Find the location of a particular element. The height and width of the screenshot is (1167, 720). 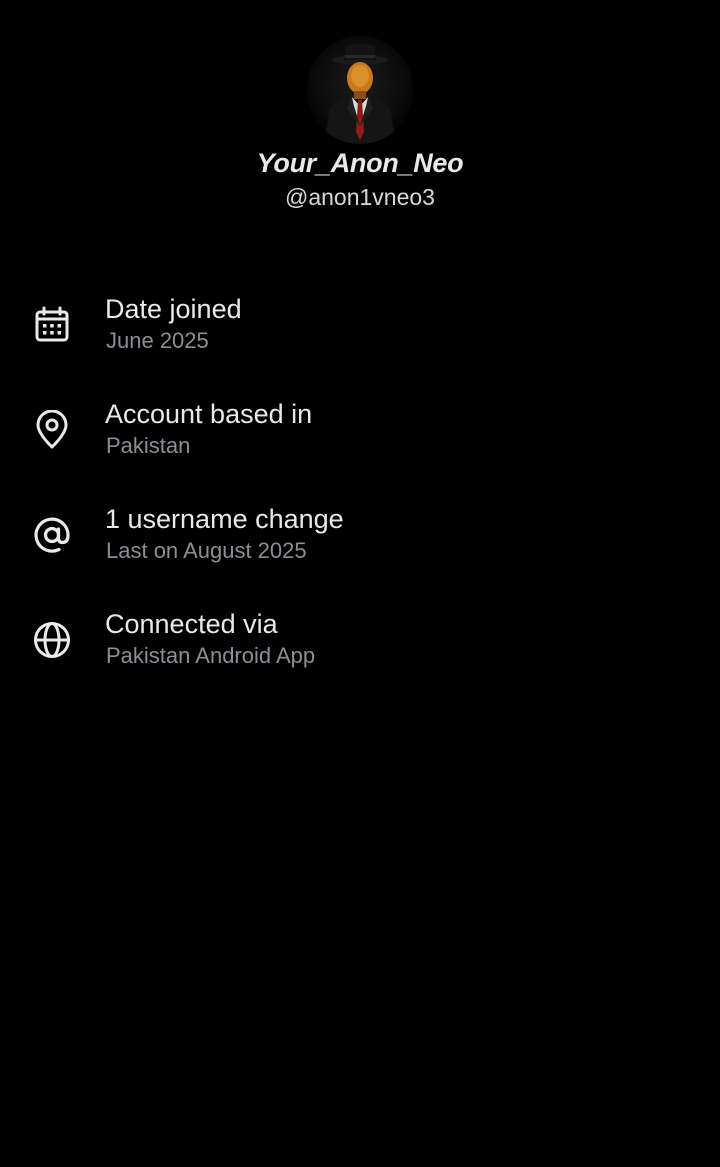

avatar is located at coordinates (360, 90).